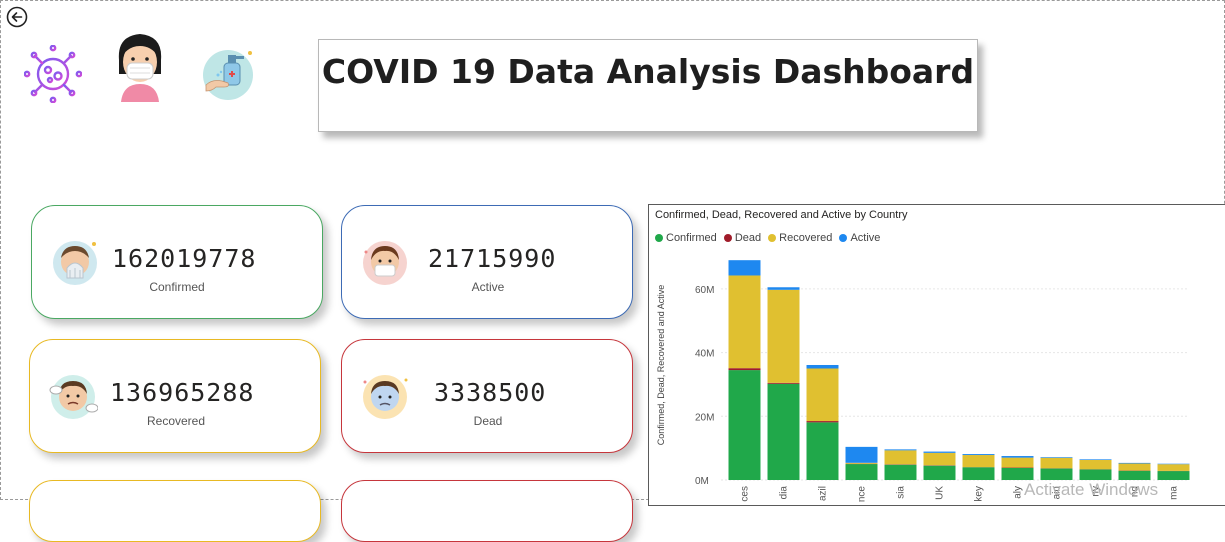  I want to click on kpi-recovered-value: 136965288, so click(182, 392).